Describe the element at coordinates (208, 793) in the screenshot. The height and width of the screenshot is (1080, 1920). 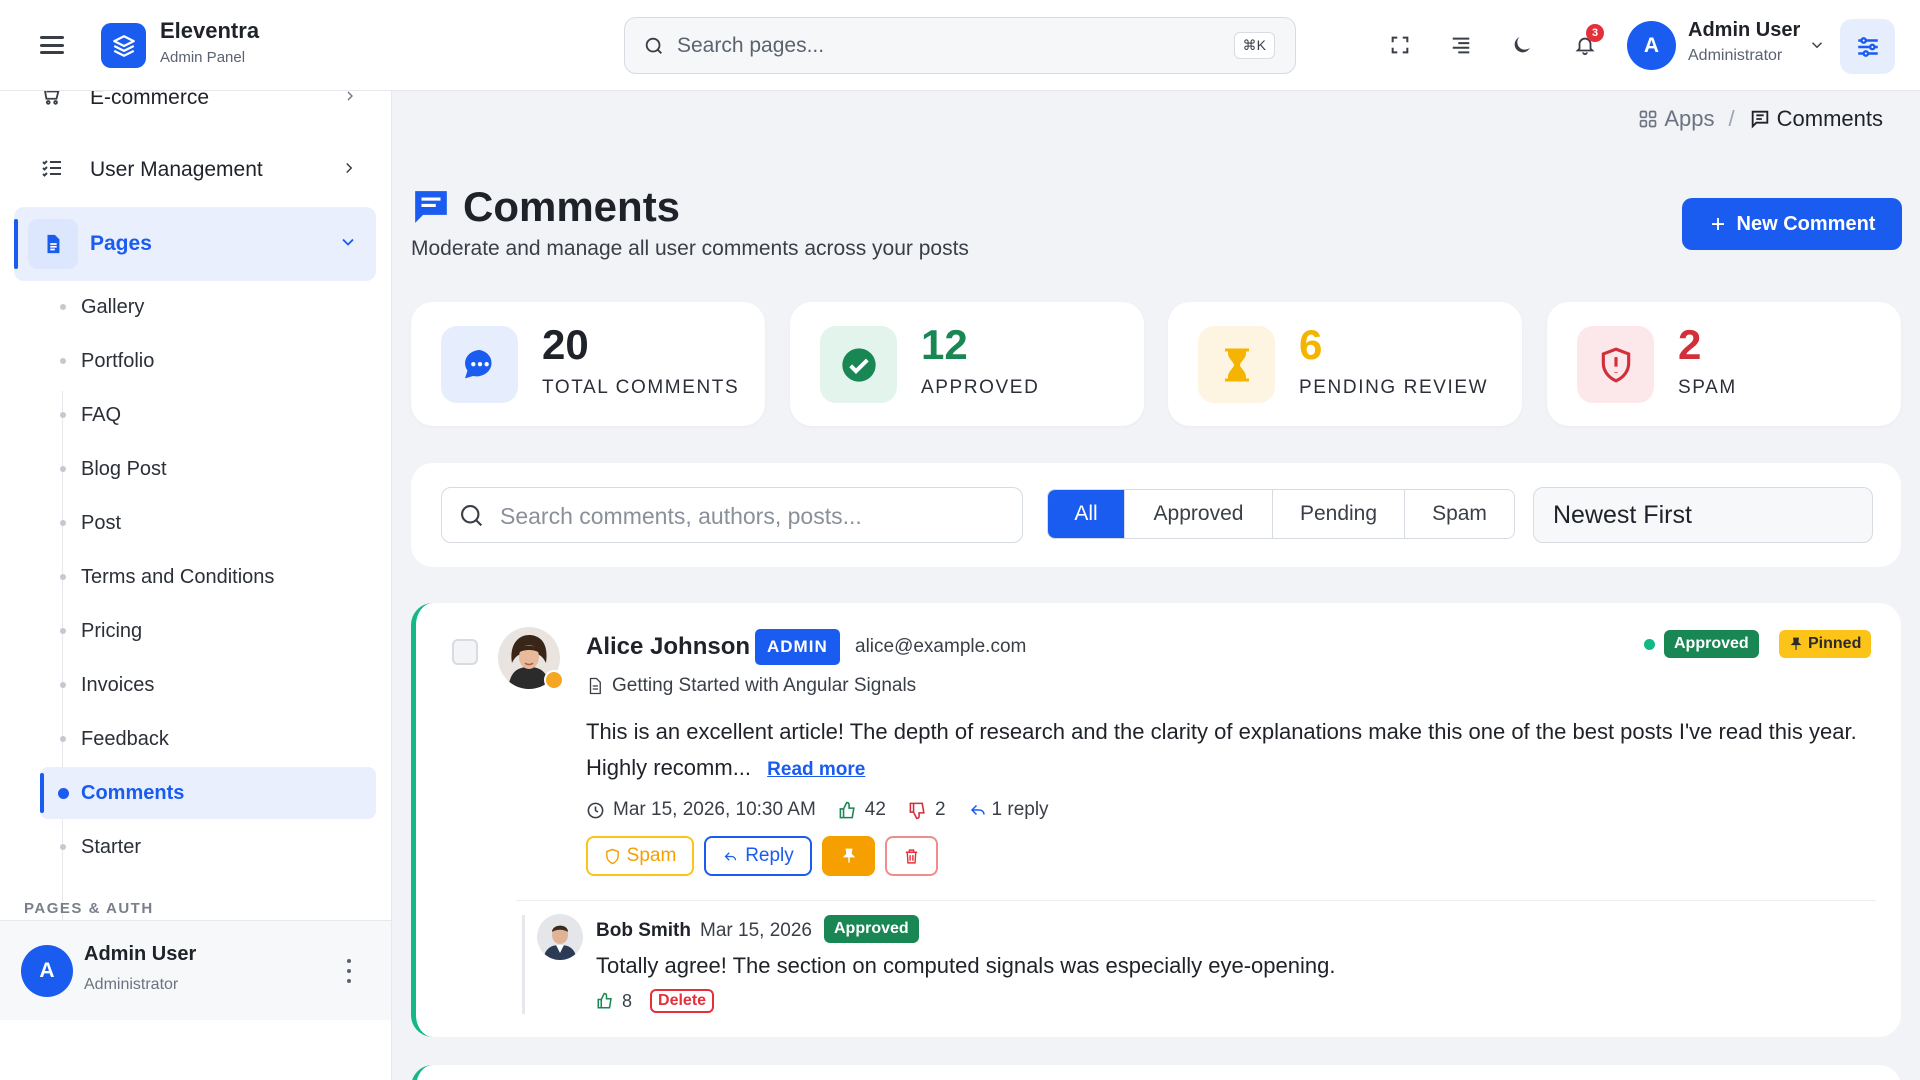
I see `sidebar-subitem-comments: Comments` at that location.